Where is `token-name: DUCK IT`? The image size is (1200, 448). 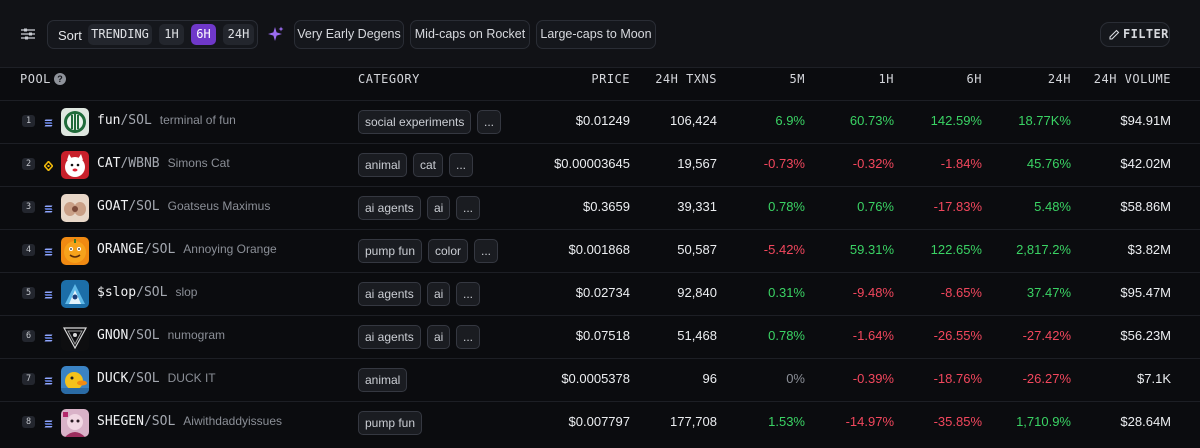 token-name: DUCK IT is located at coordinates (191, 378).